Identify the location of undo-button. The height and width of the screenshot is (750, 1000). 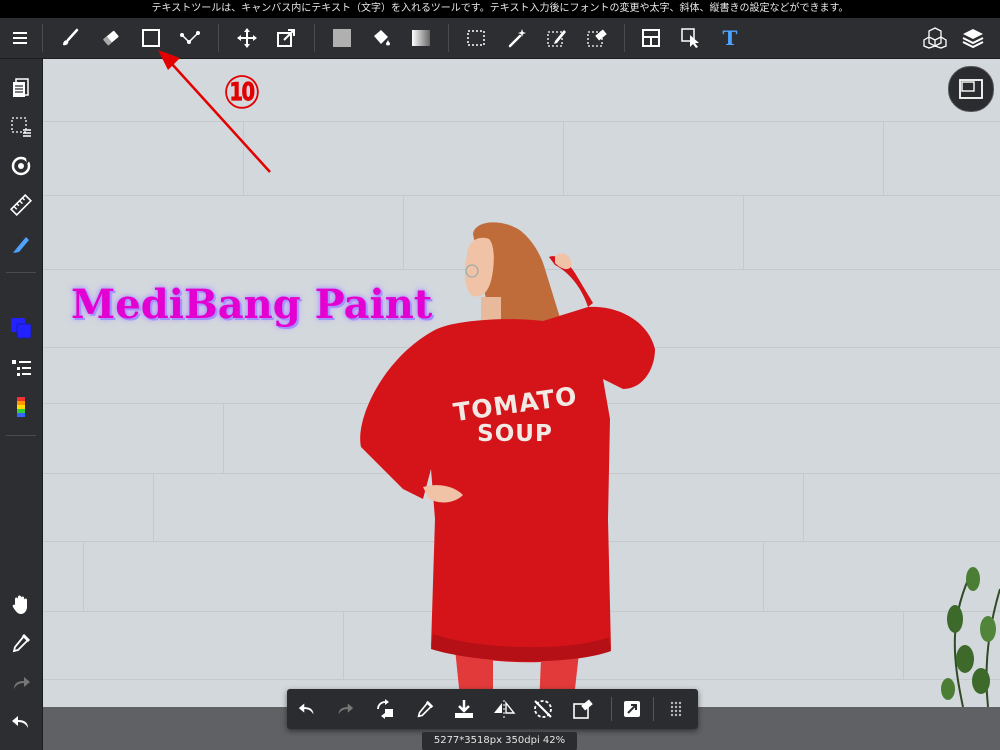
(307, 709).